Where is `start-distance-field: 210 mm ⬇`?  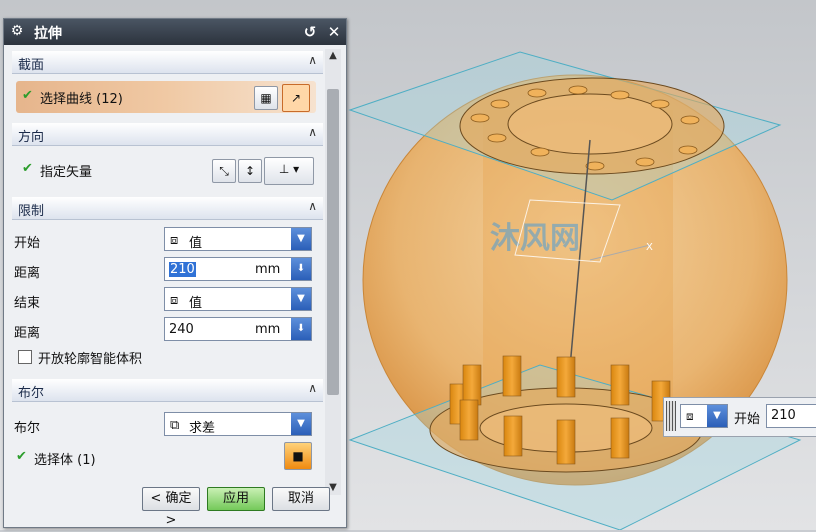
start-distance-field: 210 mm ⬇ is located at coordinates (238, 269).